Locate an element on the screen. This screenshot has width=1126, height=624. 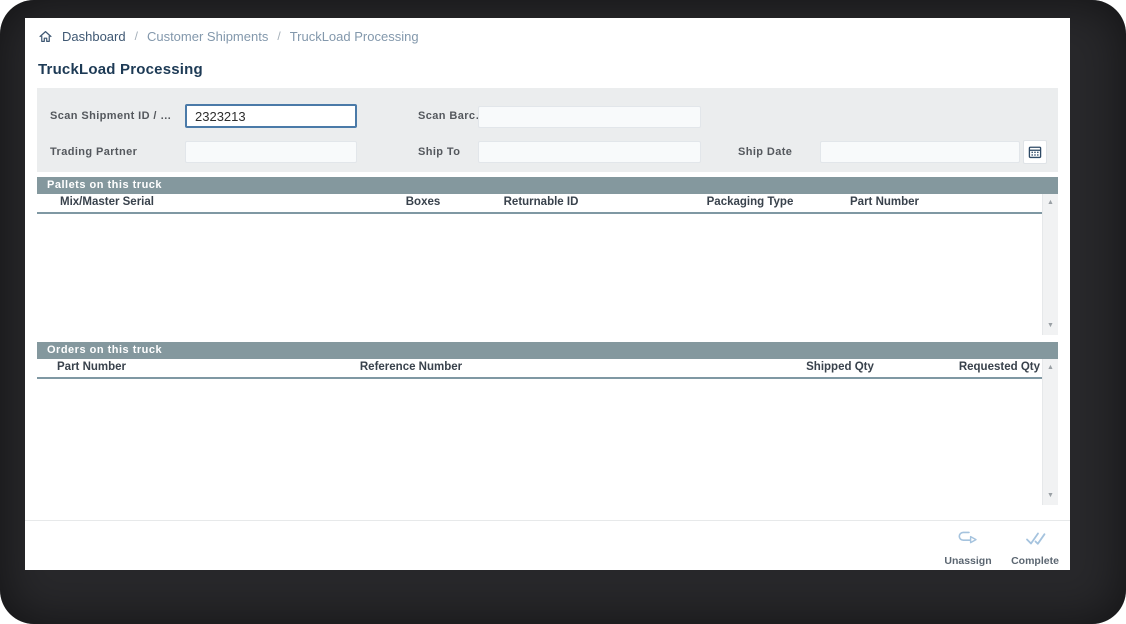
column-header-packaging-type: Packaging Type is located at coordinates (750, 202).